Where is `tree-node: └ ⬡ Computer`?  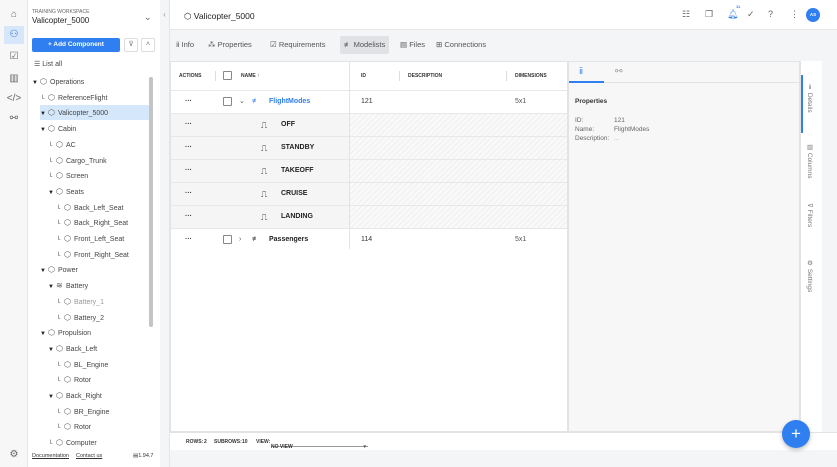
tree-node: └ ⬡ Computer is located at coordinates (72, 442).